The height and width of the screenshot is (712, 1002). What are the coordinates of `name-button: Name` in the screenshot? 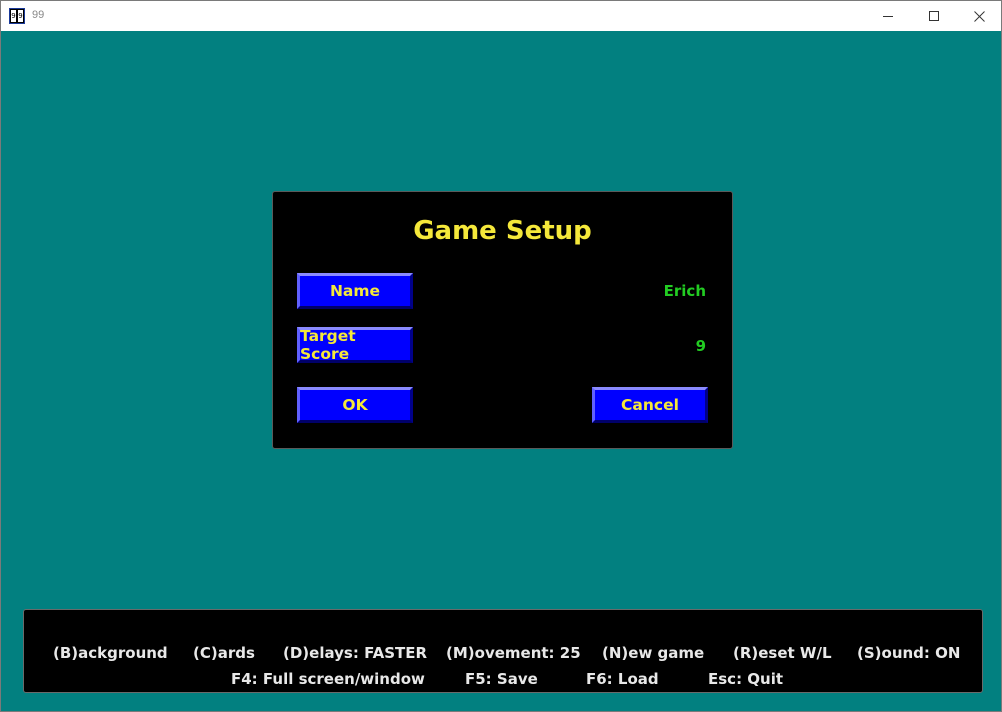 It's located at (355, 291).